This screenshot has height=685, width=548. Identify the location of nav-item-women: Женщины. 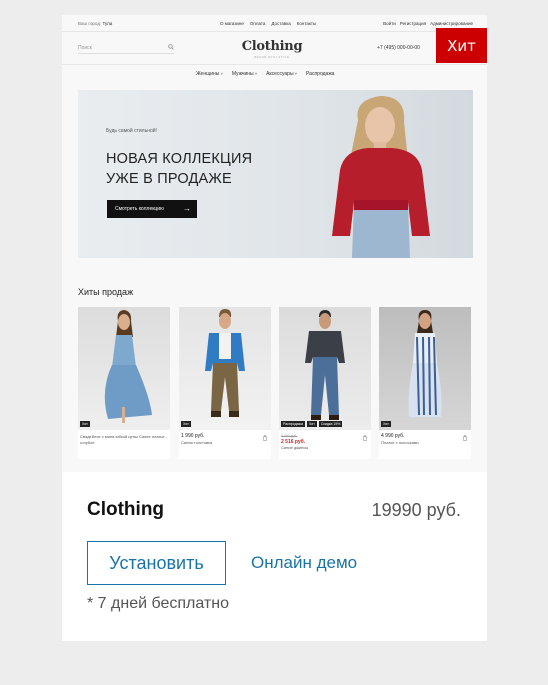
(209, 74).